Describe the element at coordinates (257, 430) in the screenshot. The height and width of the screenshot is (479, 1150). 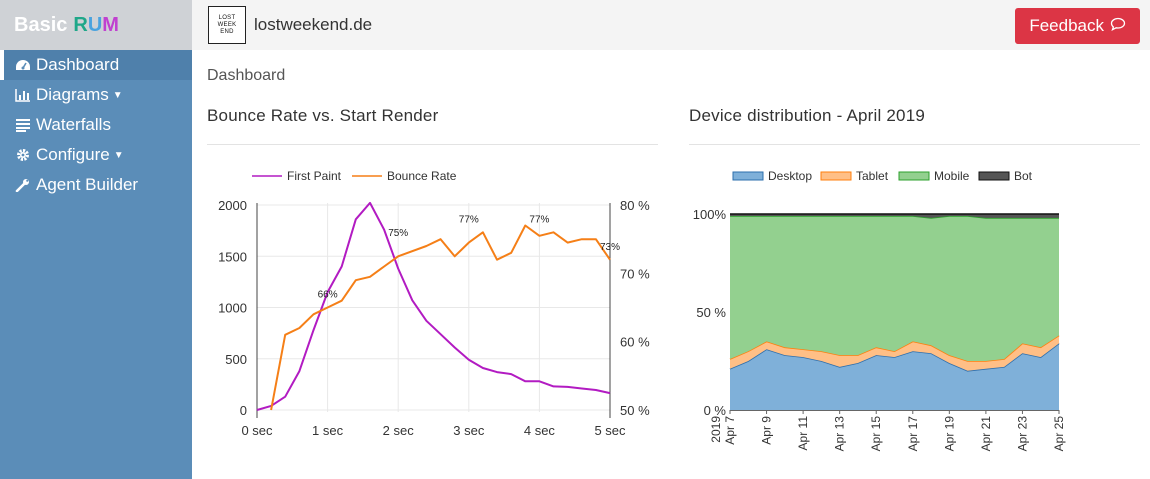
I see `x-tick-label: 0 sec` at that location.